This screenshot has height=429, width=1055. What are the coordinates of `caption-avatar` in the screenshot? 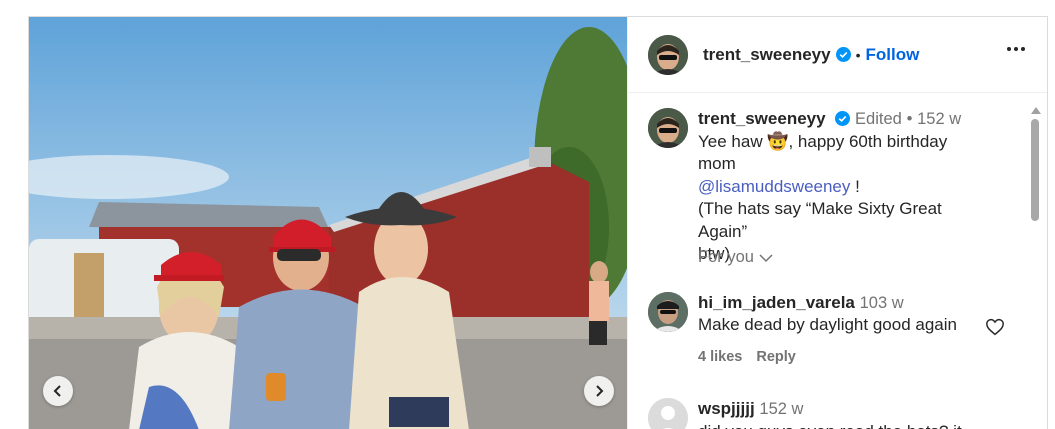 It's located at (668, 128).